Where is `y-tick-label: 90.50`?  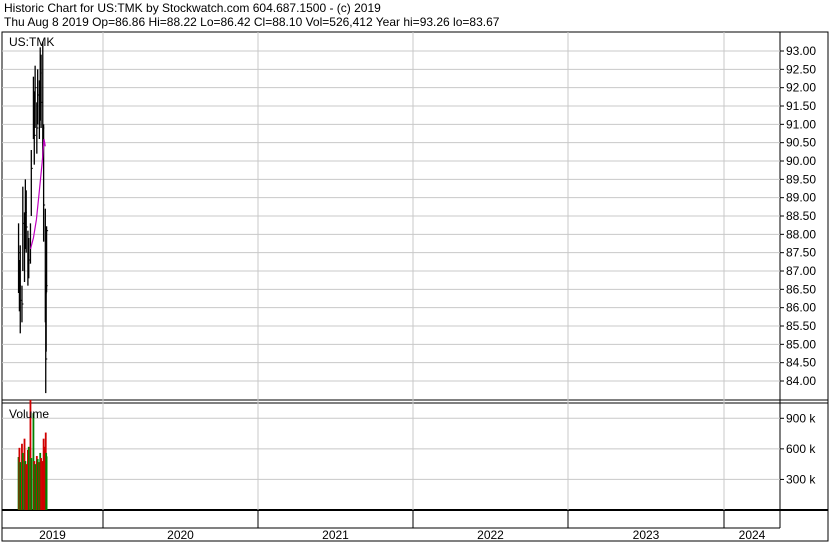
y-tick-label: 90.50 is located at coordinates (801, 143).